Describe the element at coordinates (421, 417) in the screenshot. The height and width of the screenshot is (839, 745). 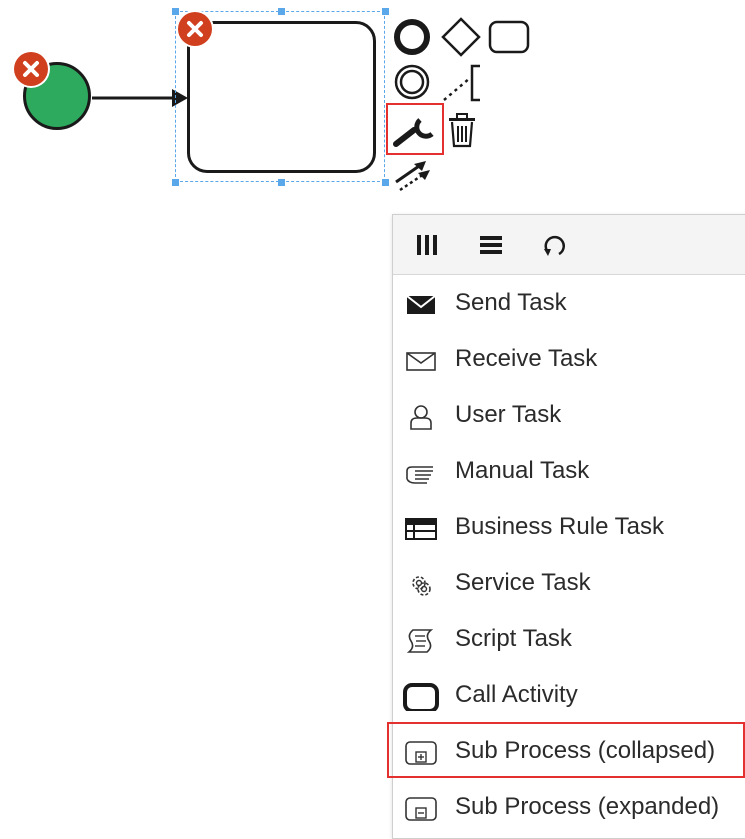
I see `user-task-icon` at that location.